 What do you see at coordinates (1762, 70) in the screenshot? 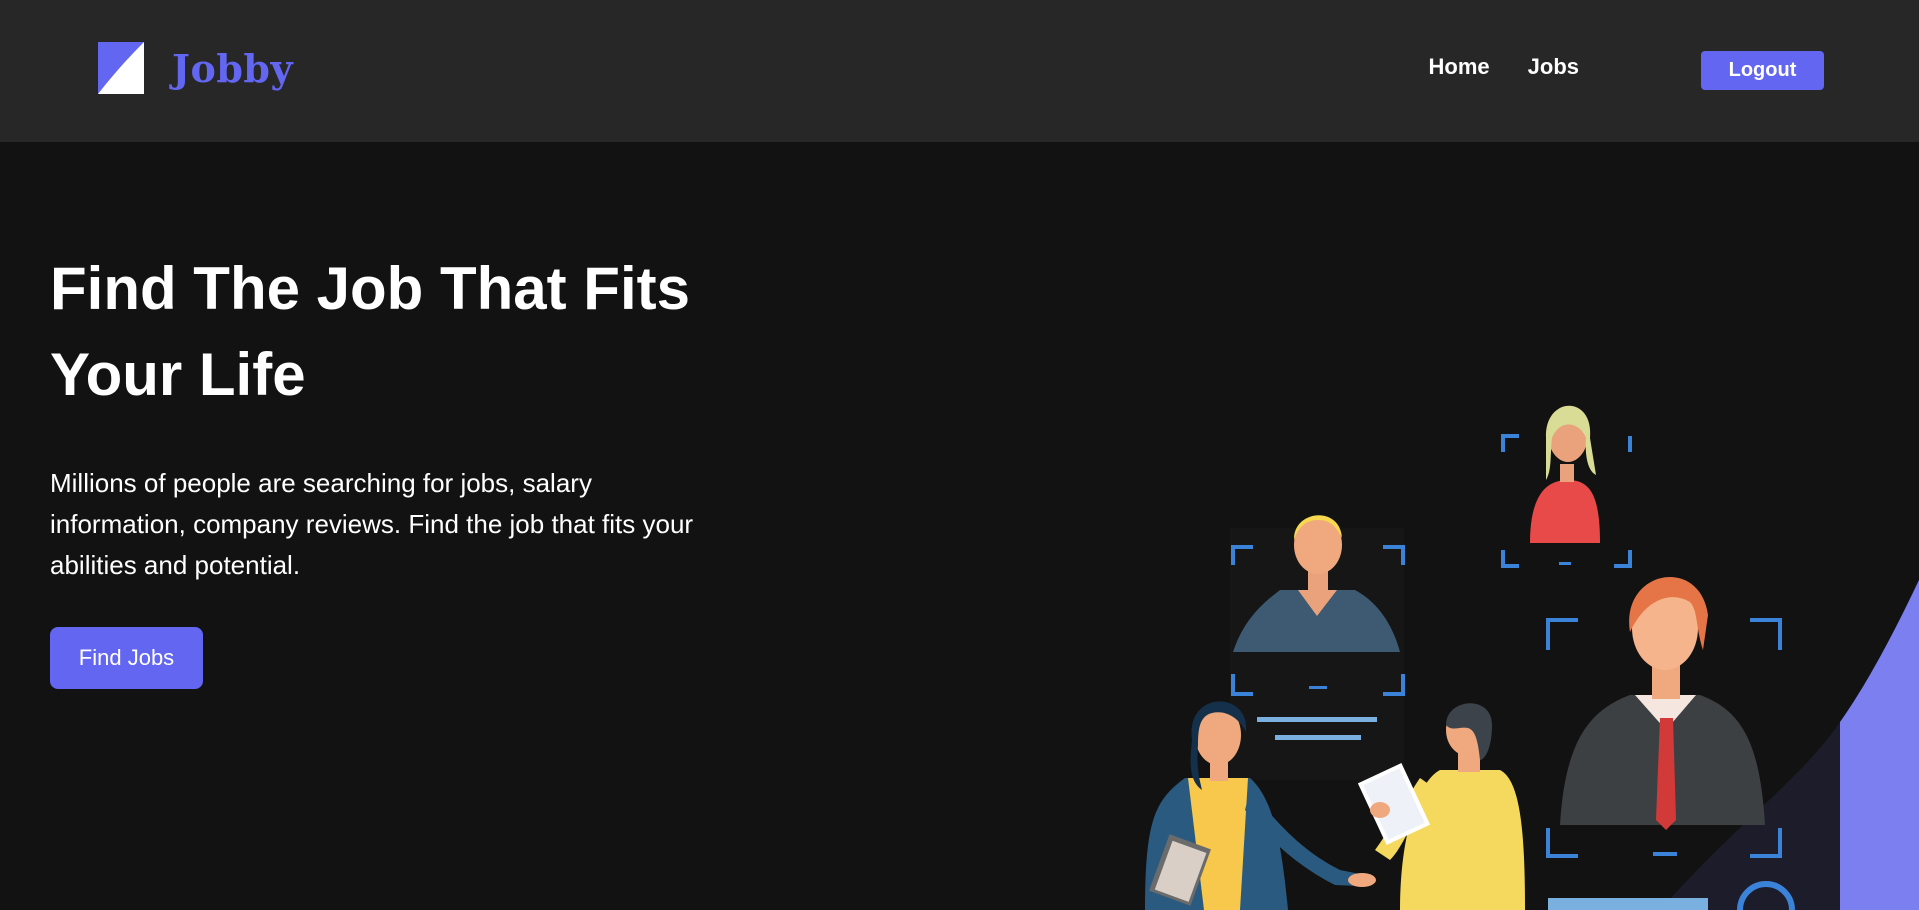
I see `logout-button: Logout` at bounding box center [1762, 70].